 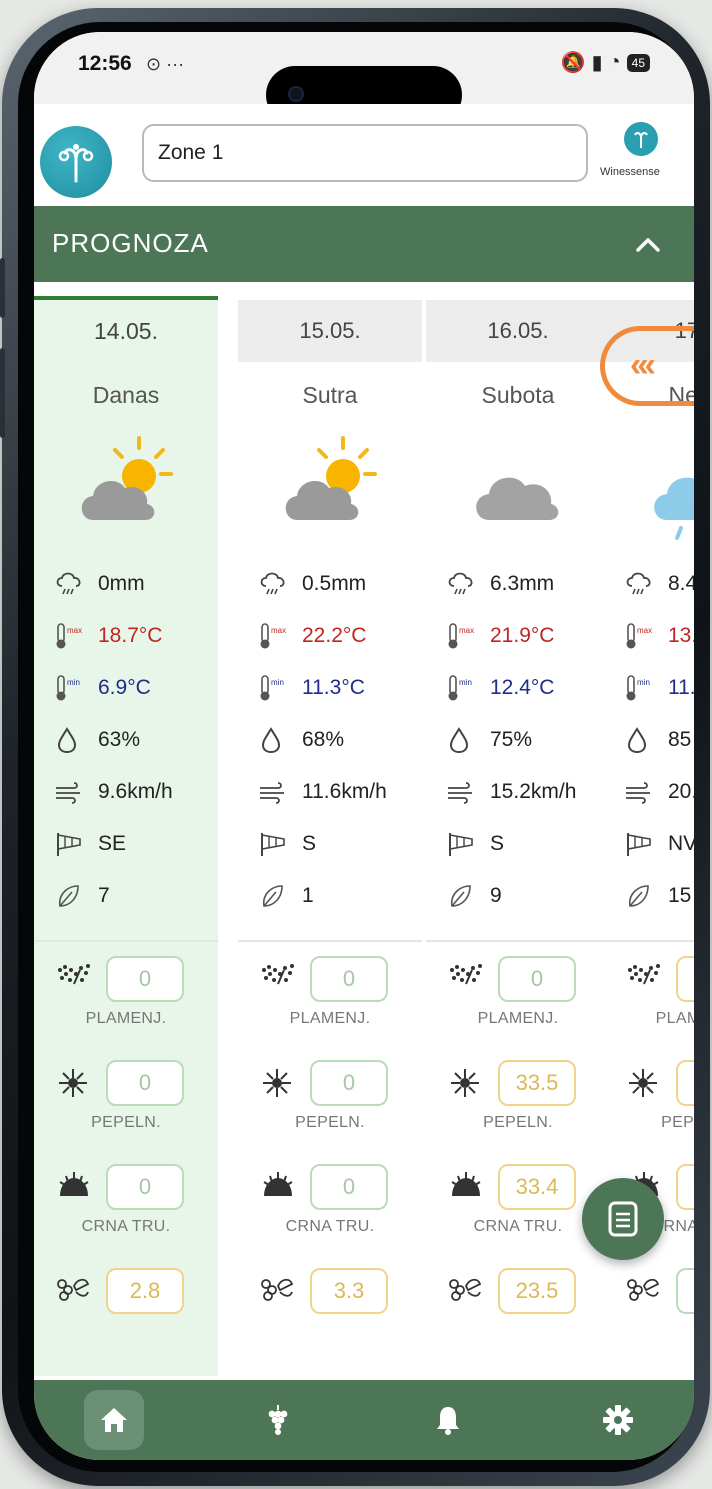 I want to click on wind-speed-value: 9.6km/h, so click(x=135, y=791).